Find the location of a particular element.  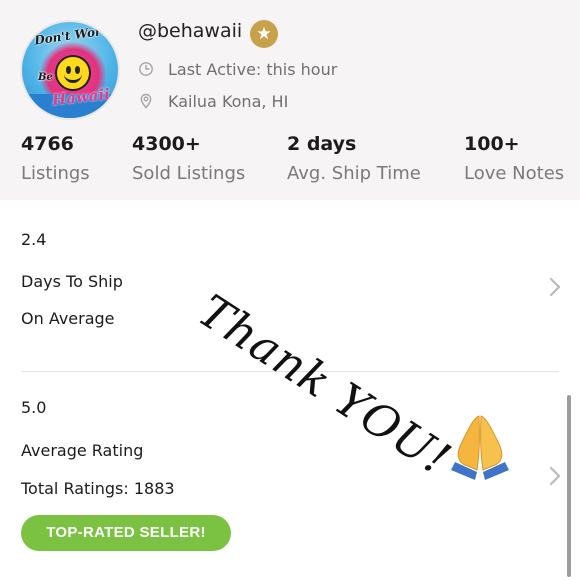

top-rated-seller-badge: TOP-RATED SELLER! is located at coordinates (126, 533).